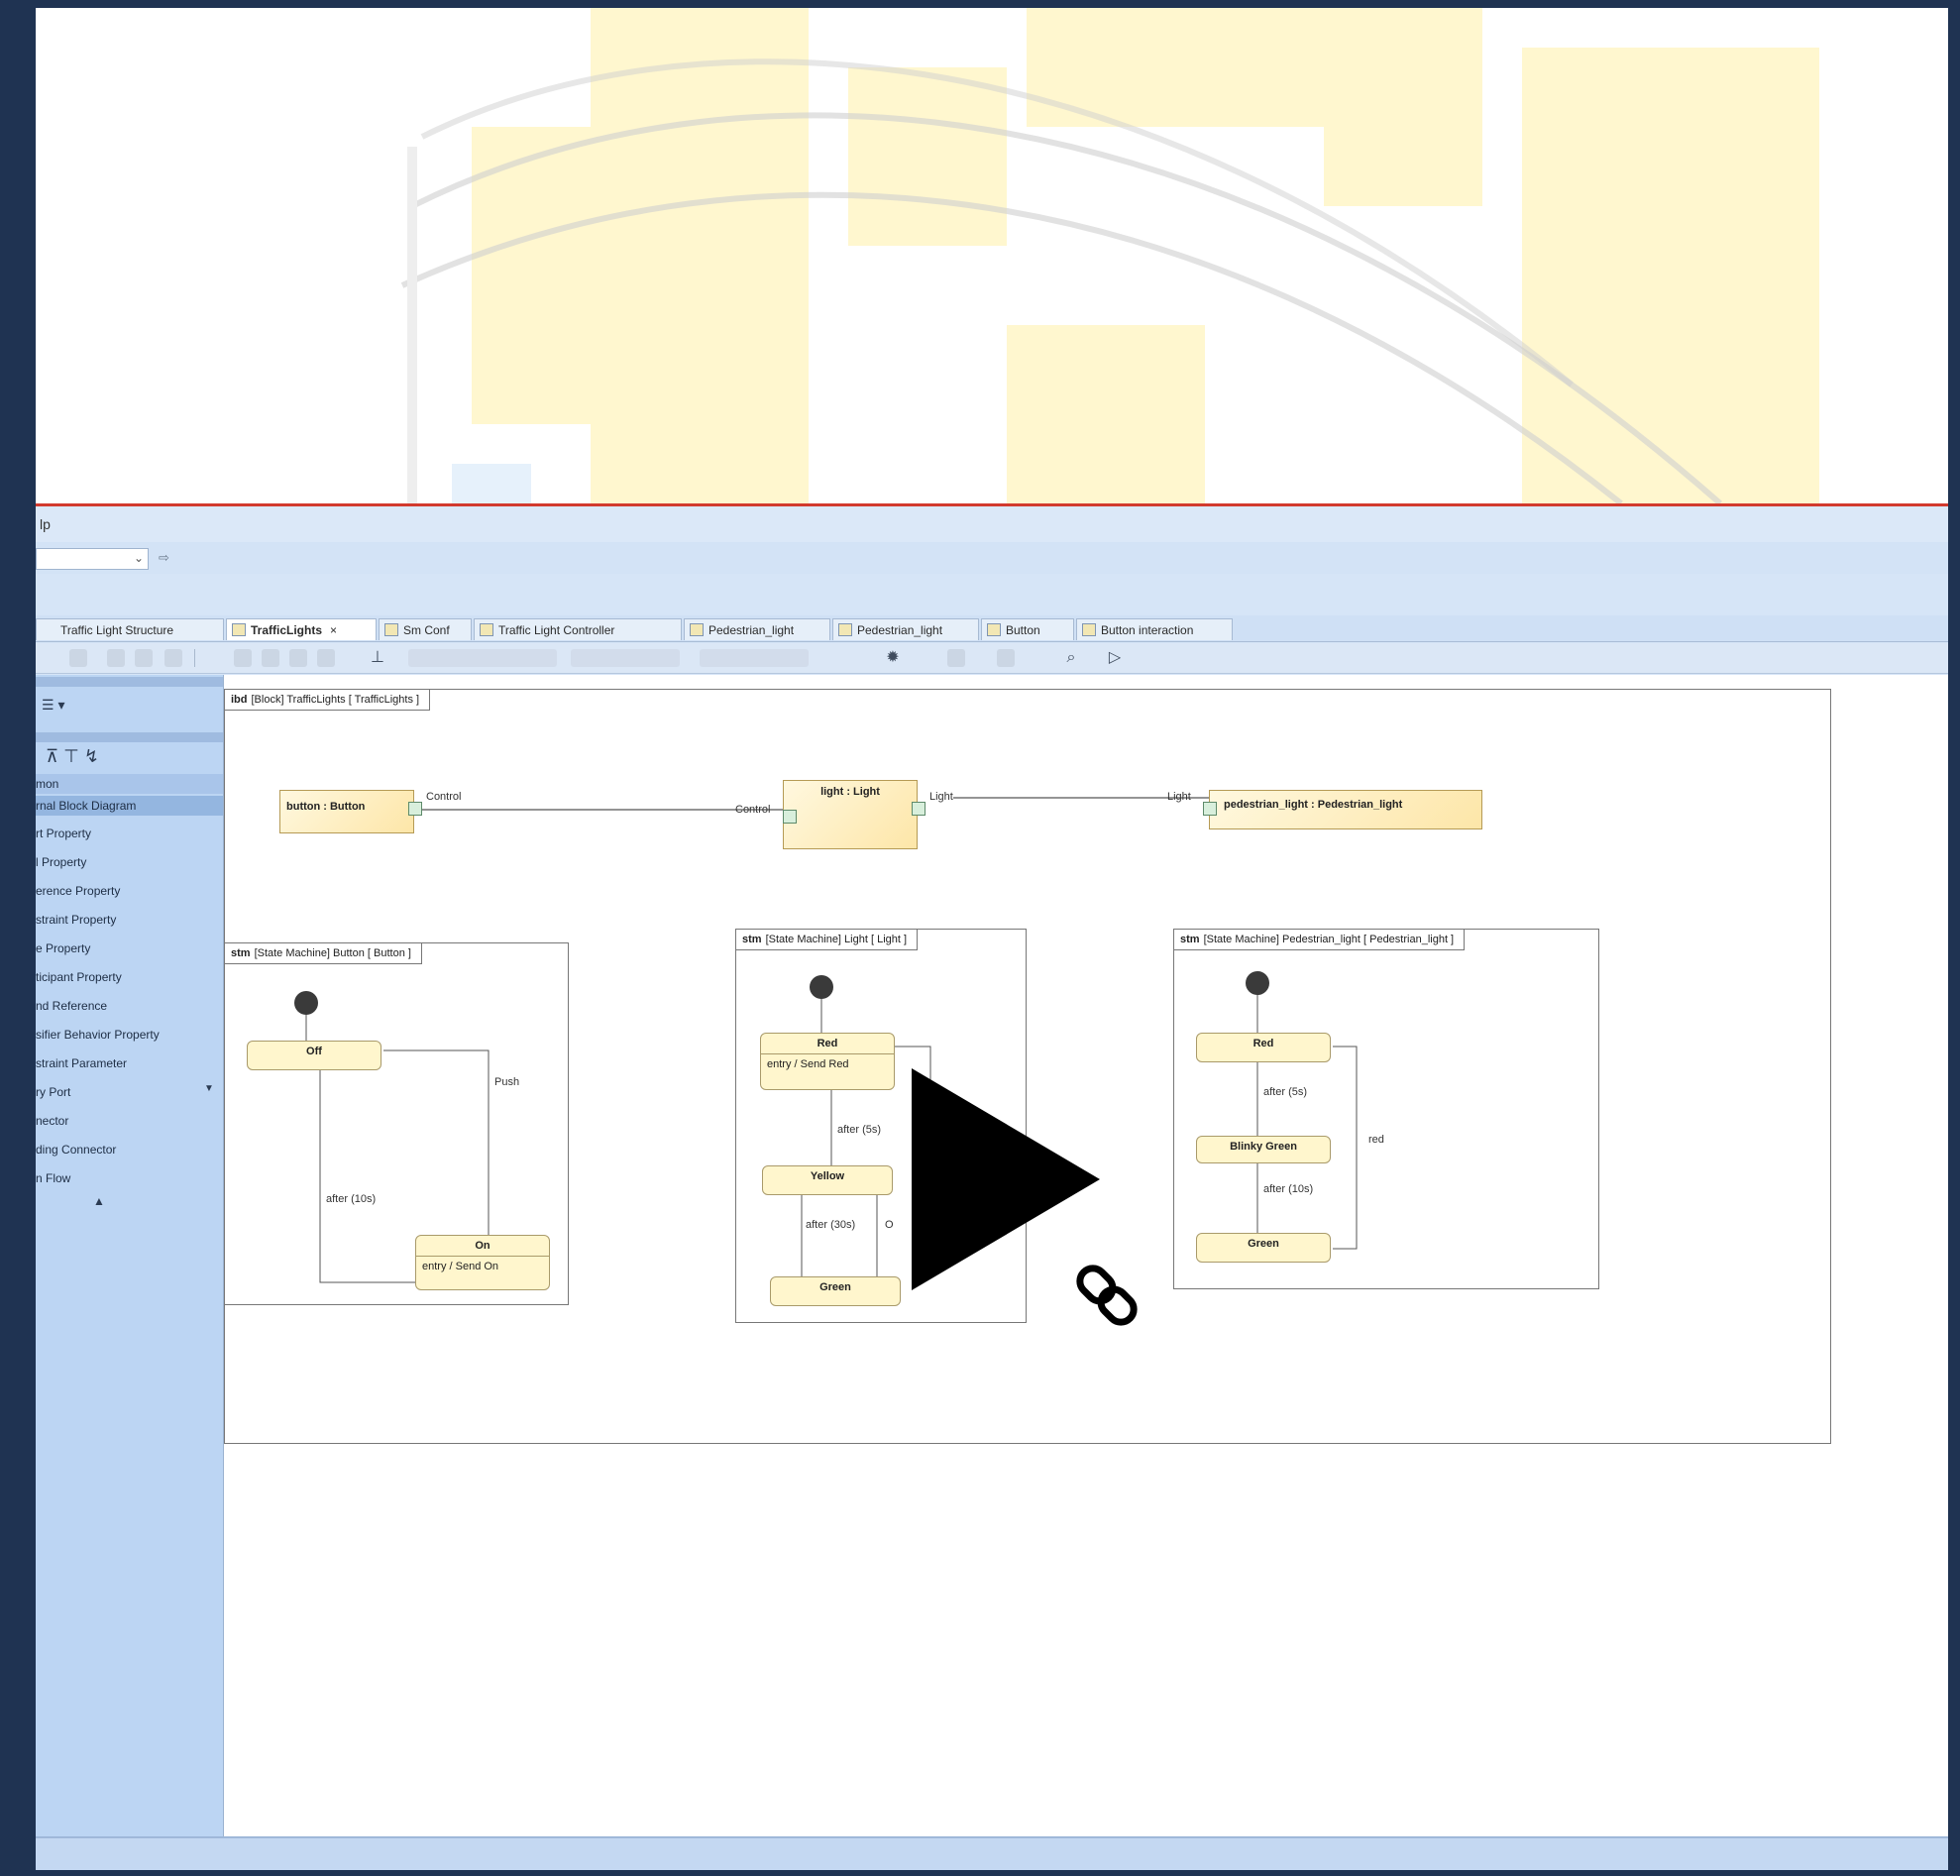 This screenshot has height=1876, width=1960. I want to click on chevron-down-icon: ⌄, so click(138, 558).